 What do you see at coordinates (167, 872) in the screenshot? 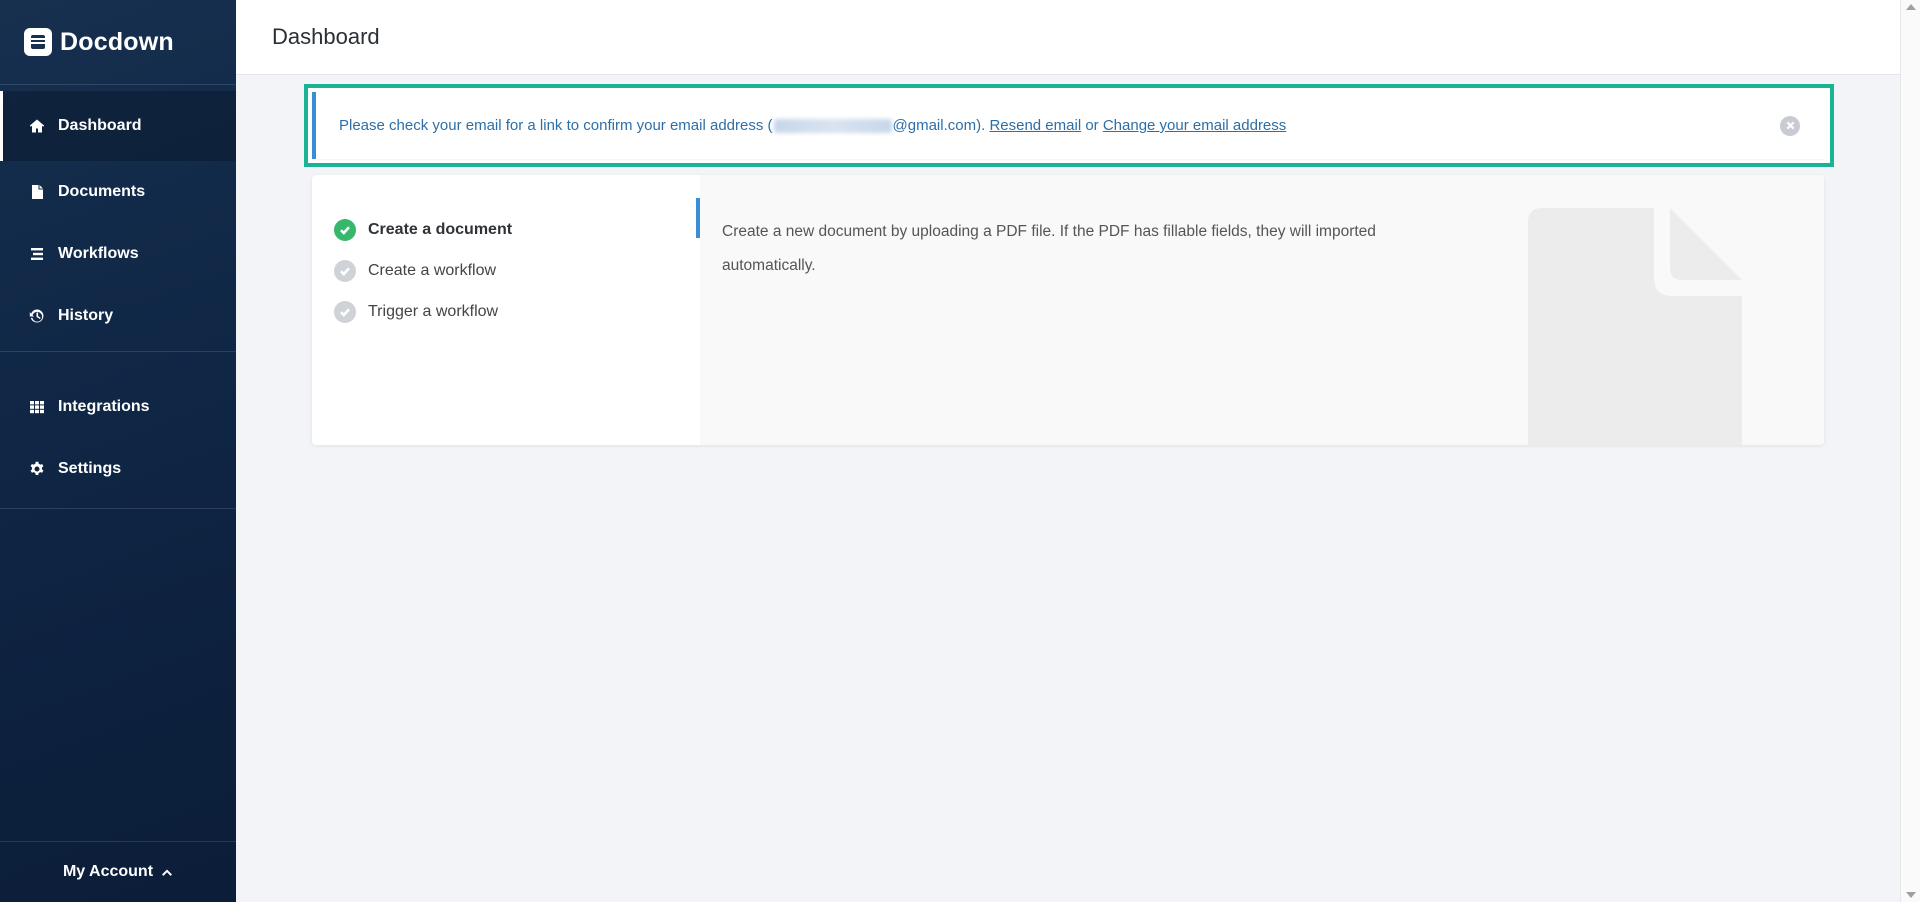
I see `chevron-up-icon` at bounding box center [167, 872].